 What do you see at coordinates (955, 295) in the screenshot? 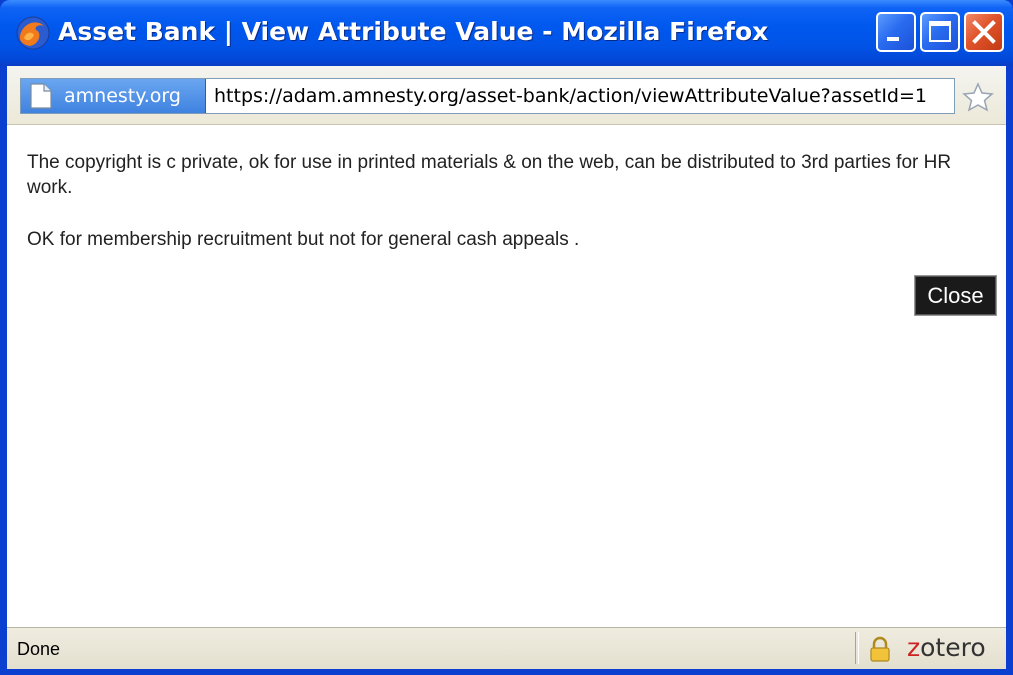
I see `close-button: Close` at bounding box center [955, 295].